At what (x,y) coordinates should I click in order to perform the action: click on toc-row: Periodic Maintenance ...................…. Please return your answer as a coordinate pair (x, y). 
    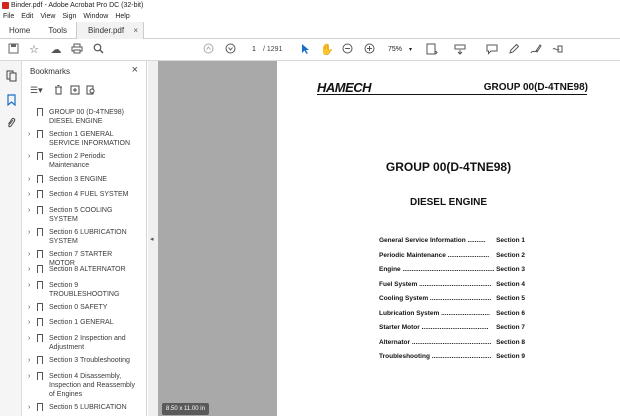
    Looking at the image, I should click on (452, 259).